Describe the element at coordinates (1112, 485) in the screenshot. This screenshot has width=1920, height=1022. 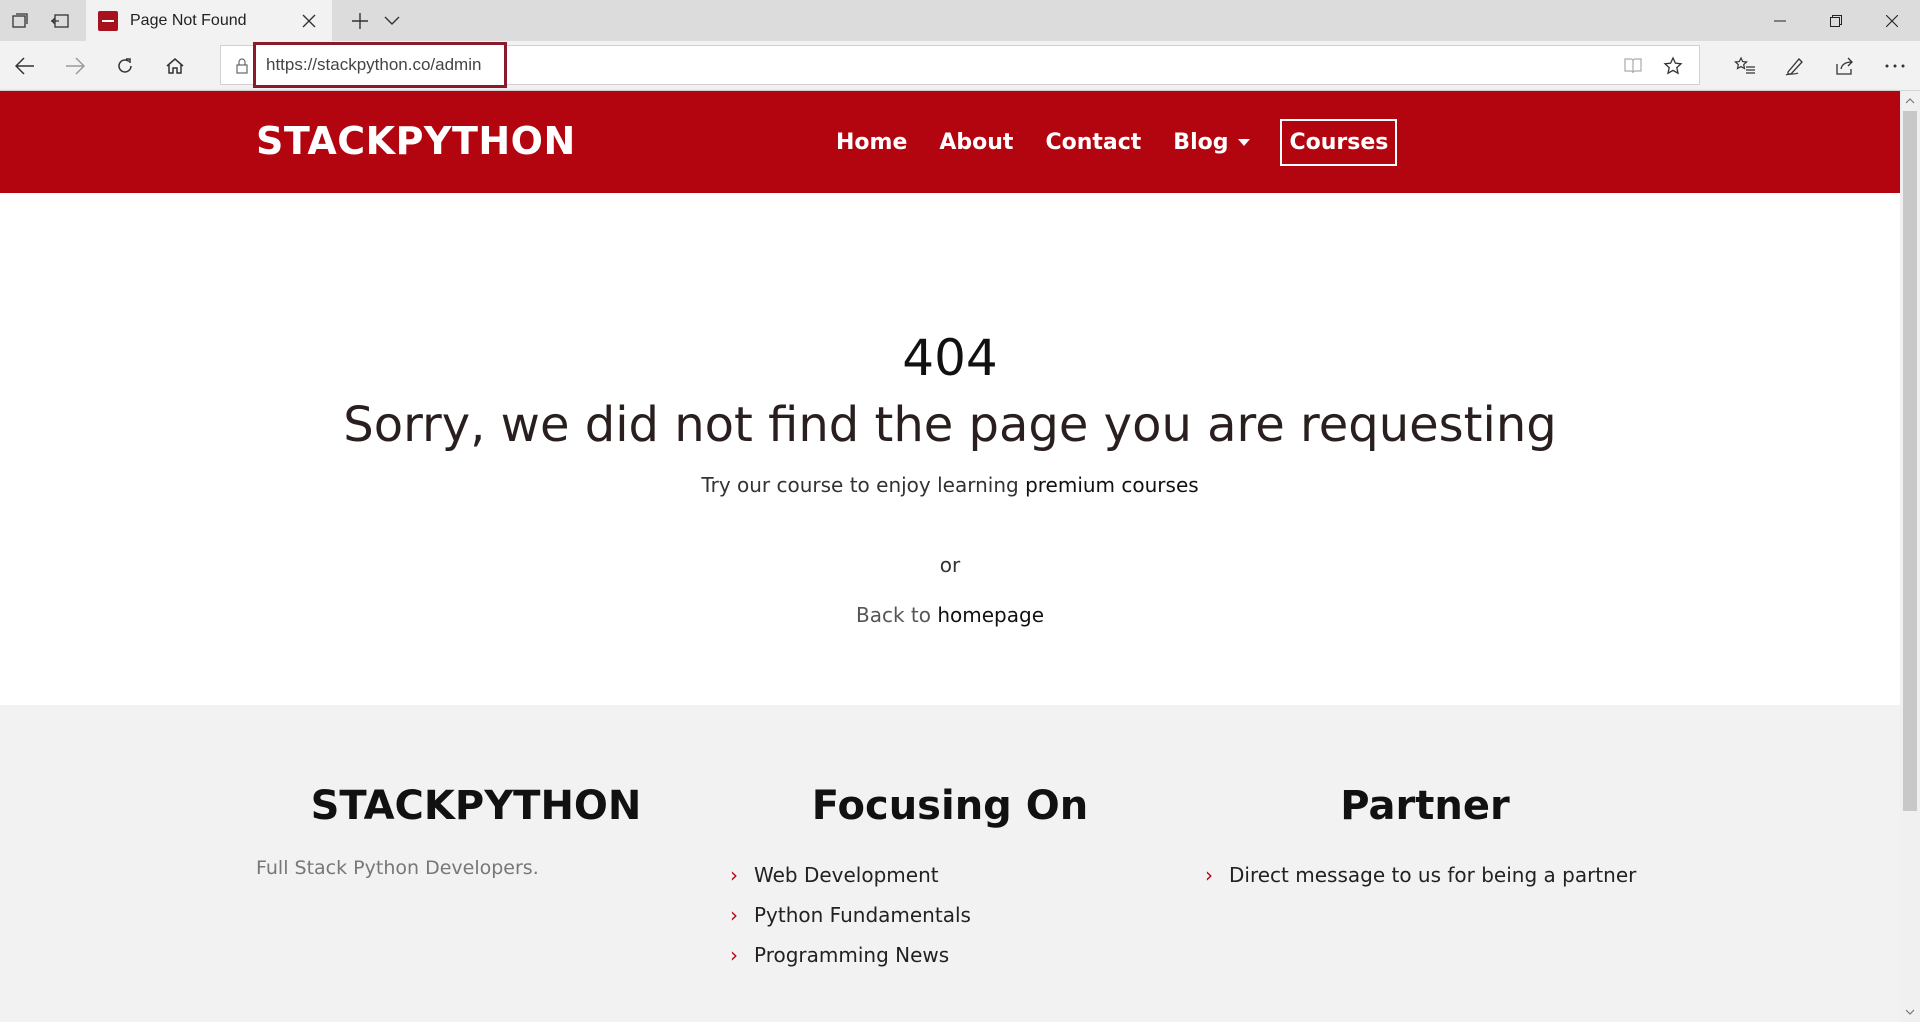
I see `premium-courses-link: premium courses` at that location.